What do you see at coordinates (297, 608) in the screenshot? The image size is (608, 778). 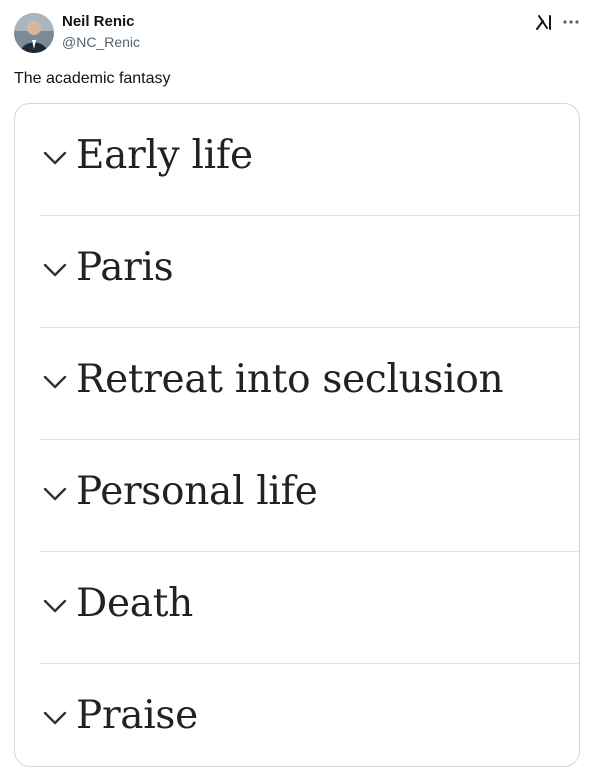 I see `section-death: Death` at bounding box center [297, 608].